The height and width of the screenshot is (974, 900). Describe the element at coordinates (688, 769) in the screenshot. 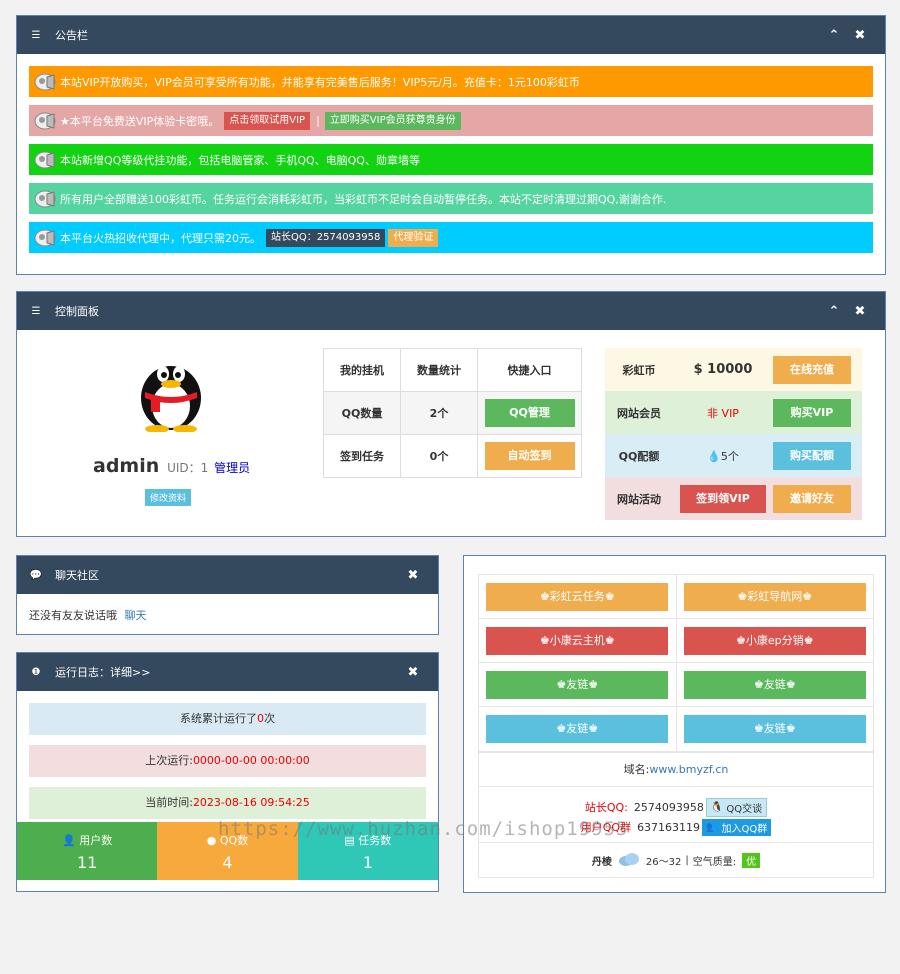

I see `domain-link: www.bmyzf.cn` at that location.